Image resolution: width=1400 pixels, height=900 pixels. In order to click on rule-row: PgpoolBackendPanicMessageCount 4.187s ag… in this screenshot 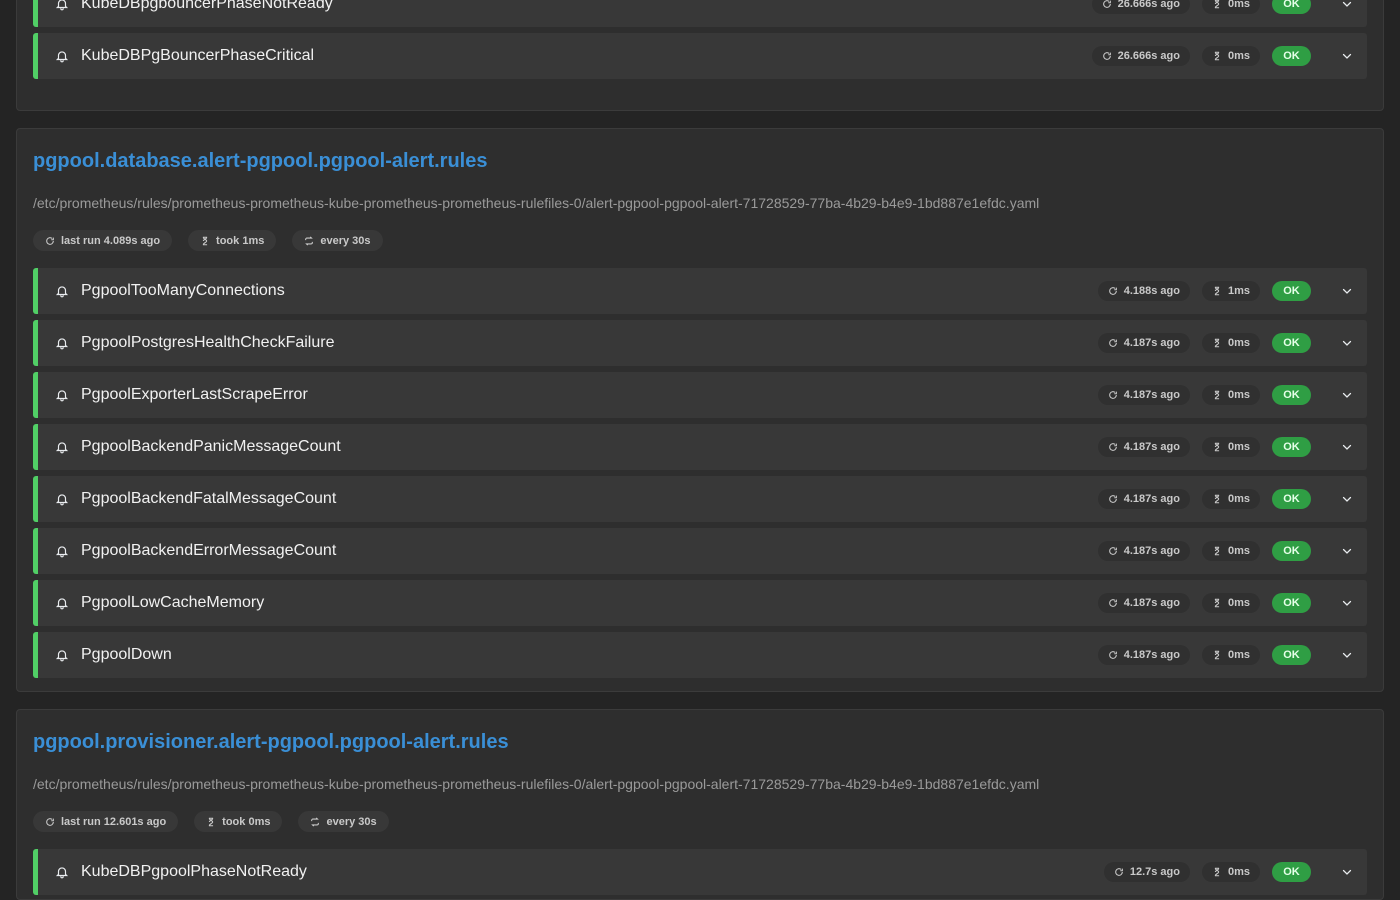, I will do `click(700, 447)`.